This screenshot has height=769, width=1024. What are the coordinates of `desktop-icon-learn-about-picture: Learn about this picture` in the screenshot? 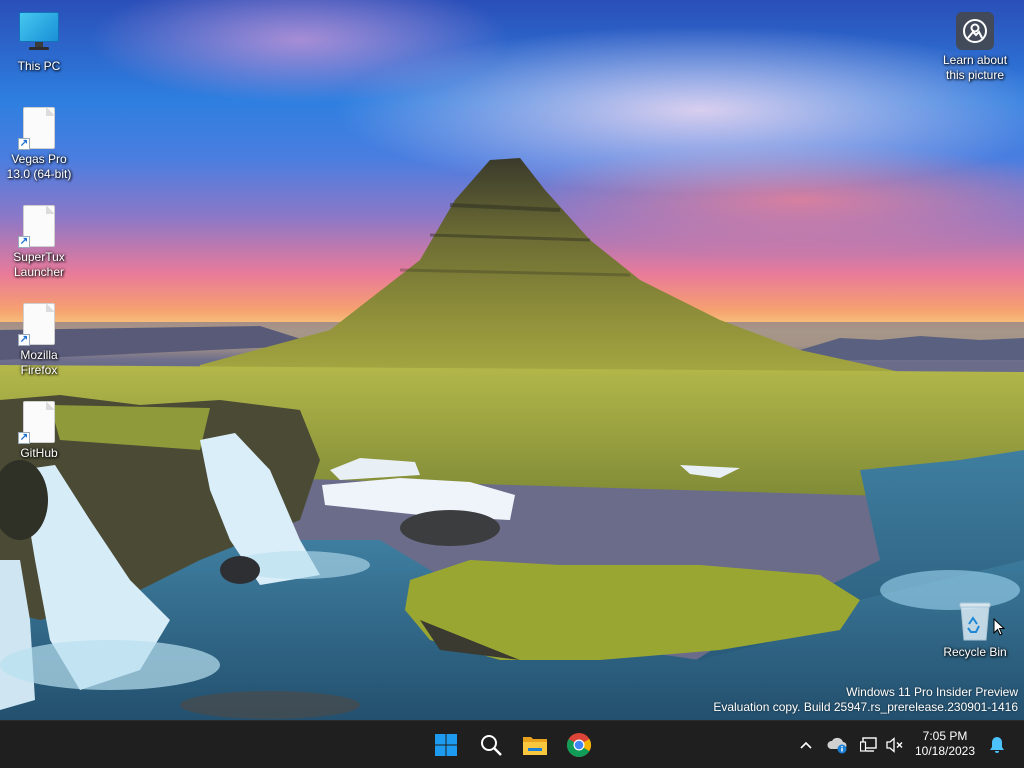 It's located at (975, 47).